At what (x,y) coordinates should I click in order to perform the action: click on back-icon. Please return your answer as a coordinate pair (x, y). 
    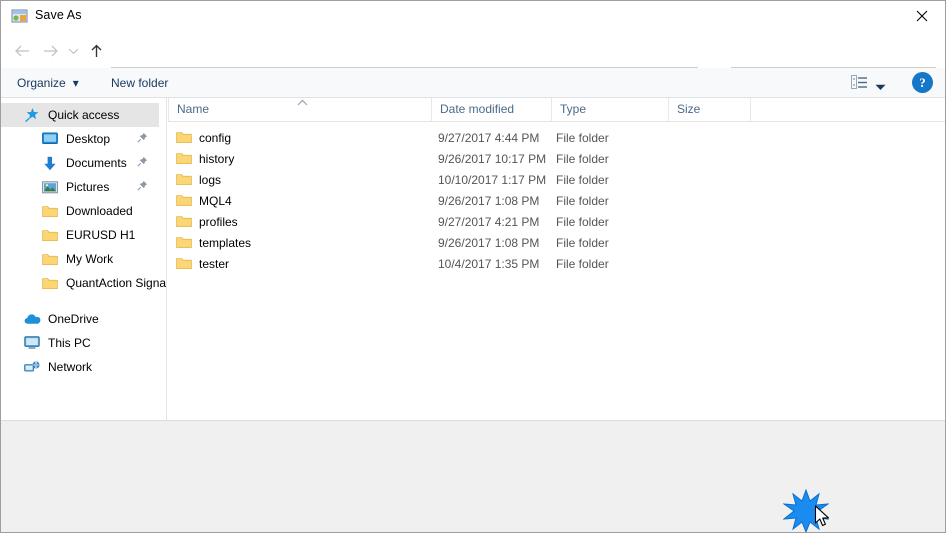
    Looking at the image, I should click on (22, 51).